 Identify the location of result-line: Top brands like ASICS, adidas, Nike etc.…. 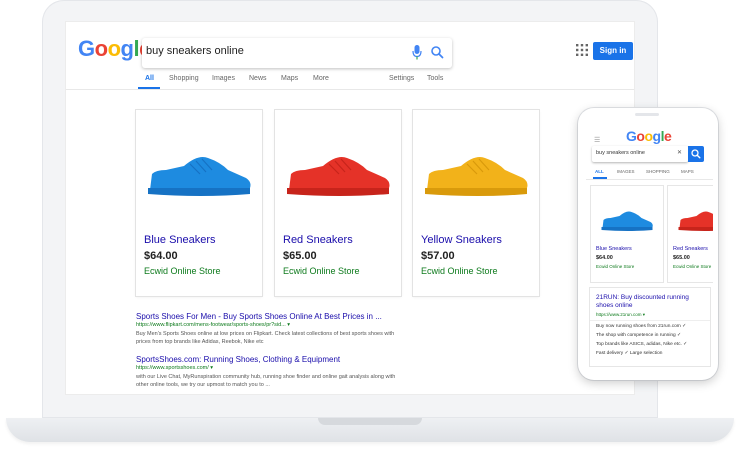
(642, 344).